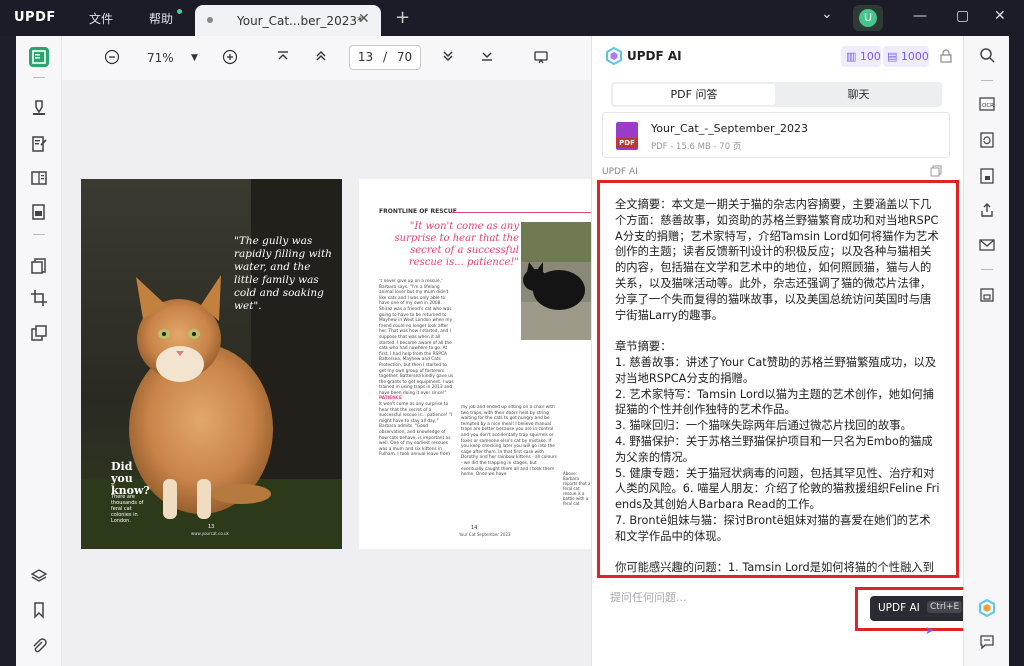  I want to click on tab-pdf-qa-label: PDF 问答, so click(694, 94).